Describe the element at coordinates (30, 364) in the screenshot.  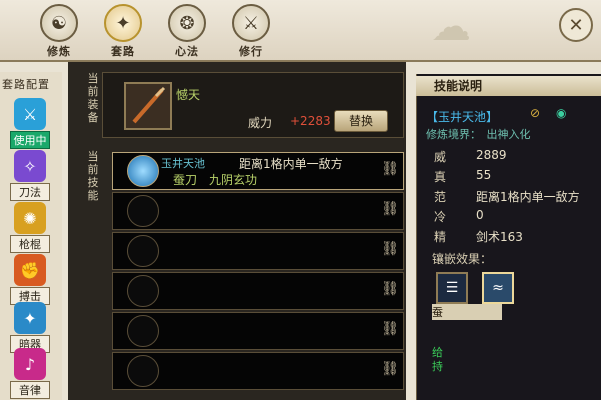
I see `music-icon: ♪` at that location.